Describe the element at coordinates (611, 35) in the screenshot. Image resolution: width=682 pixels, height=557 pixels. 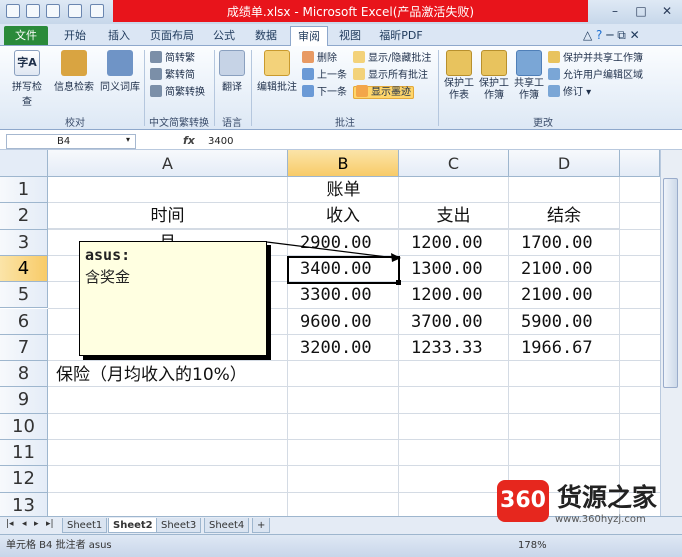
I see `ribbon-controls-icons: △ ? ─ ⧉ ✕` at that location.